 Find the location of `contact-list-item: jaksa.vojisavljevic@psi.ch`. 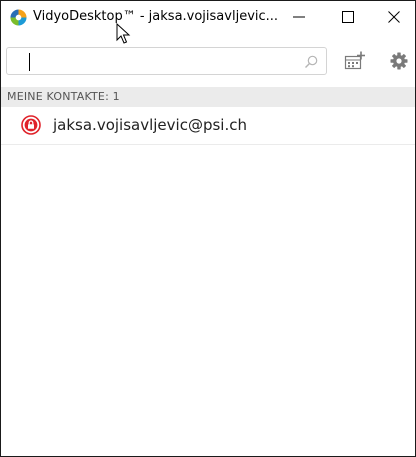

contact-list-item: jaksa.vojisavljevic@psi.ch is located at coordinates (208, 126).